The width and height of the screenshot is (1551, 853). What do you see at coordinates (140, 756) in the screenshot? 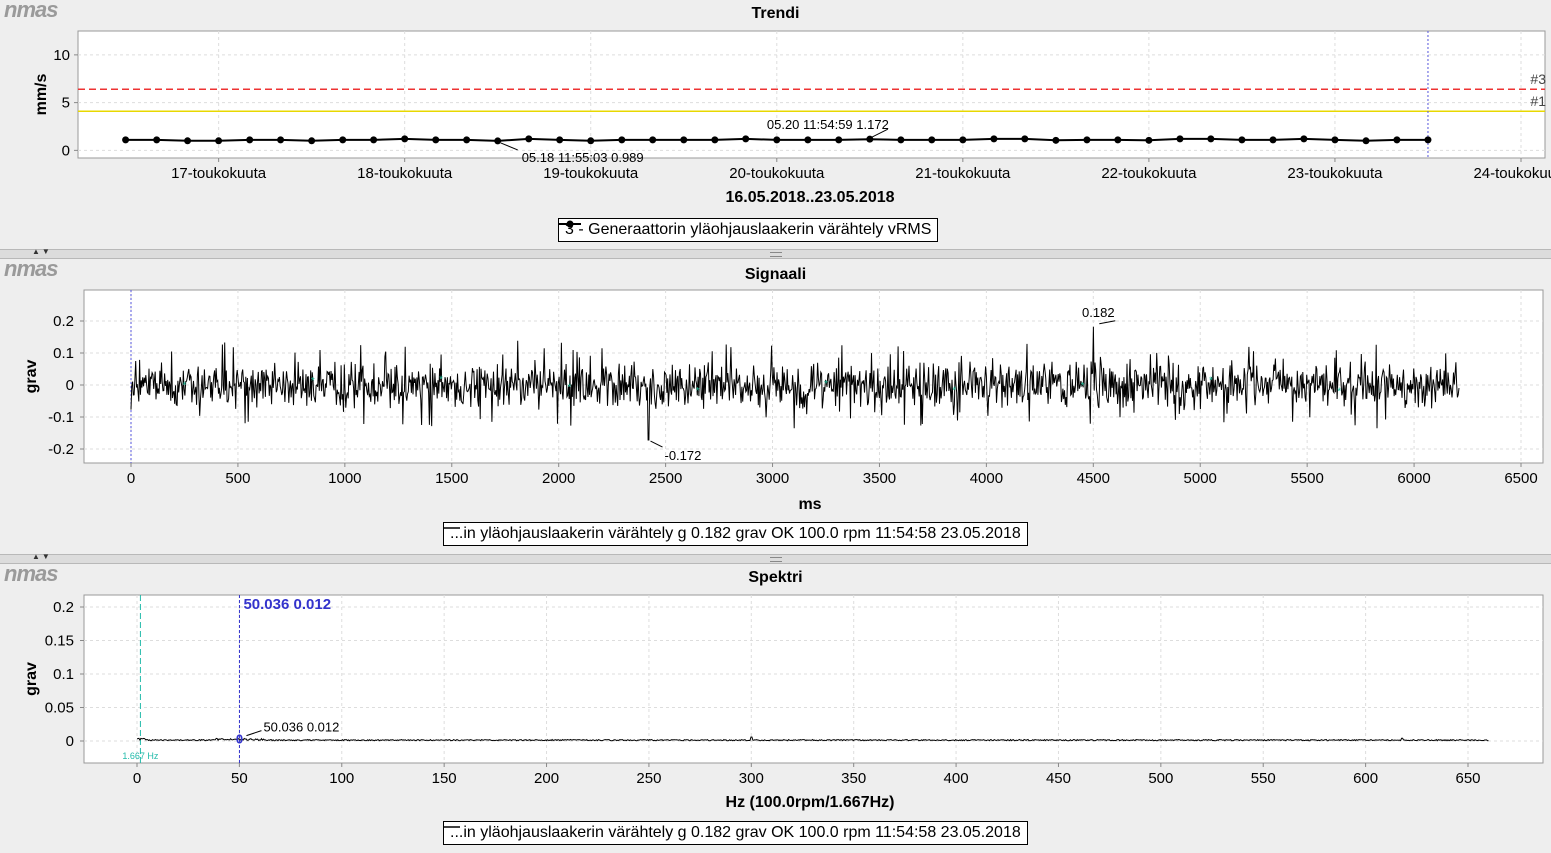
I see `running-speed-label: 1.667 Hz` at bounding box center [140, 756].